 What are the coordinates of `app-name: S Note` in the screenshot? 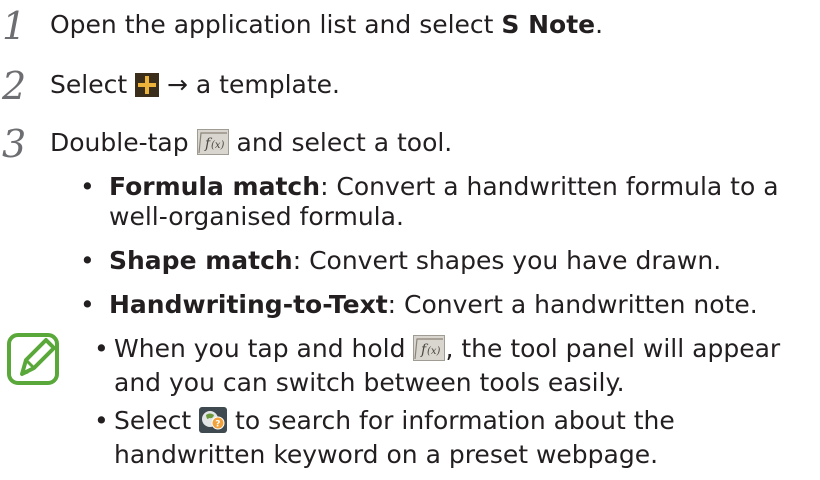 It's located at (548, 24).